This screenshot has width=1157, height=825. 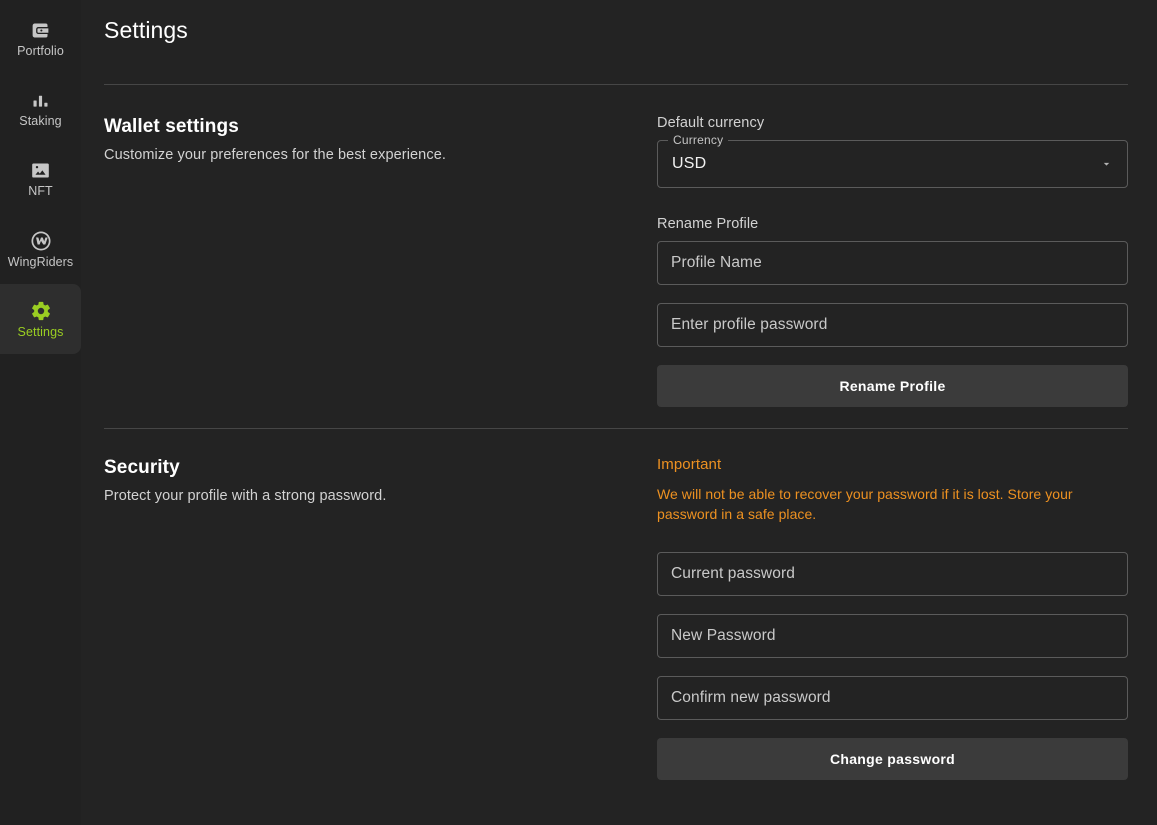 I want to click on rename-profile-label: Rename Profile, so click(x=708, y=224).